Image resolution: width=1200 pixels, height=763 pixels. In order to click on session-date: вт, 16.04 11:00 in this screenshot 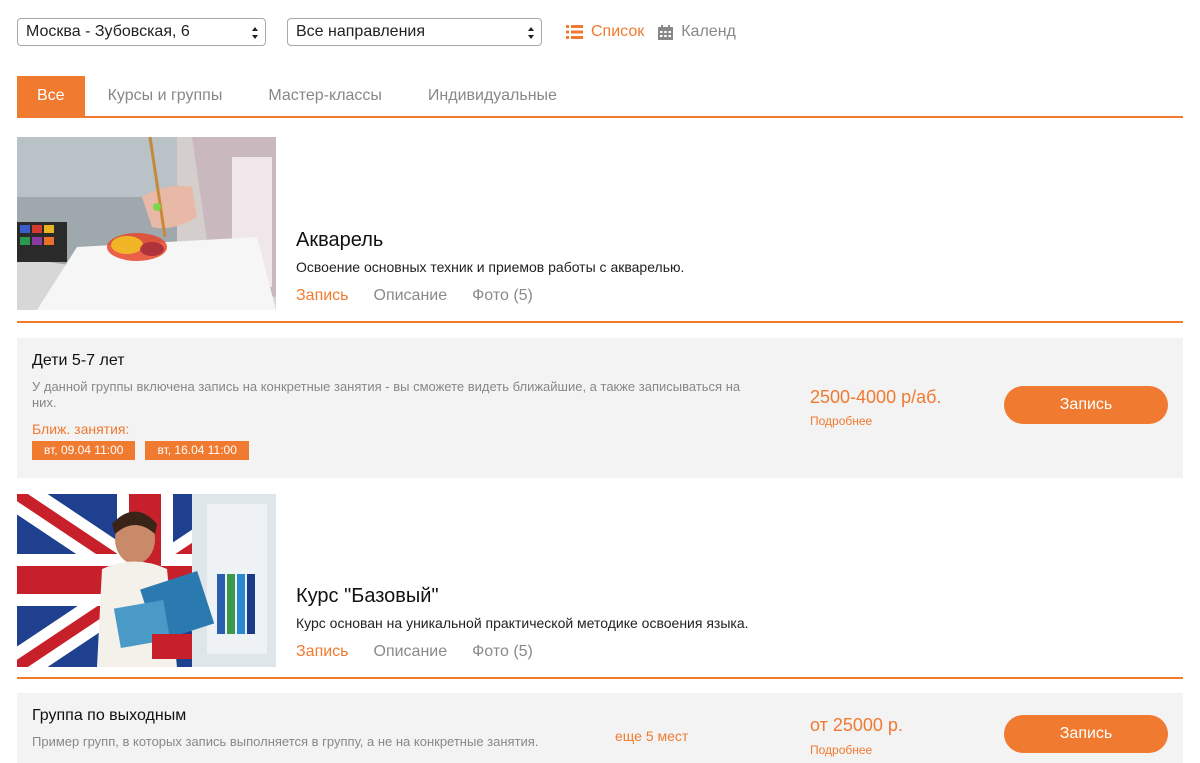, I will do `click(197, 450)`.